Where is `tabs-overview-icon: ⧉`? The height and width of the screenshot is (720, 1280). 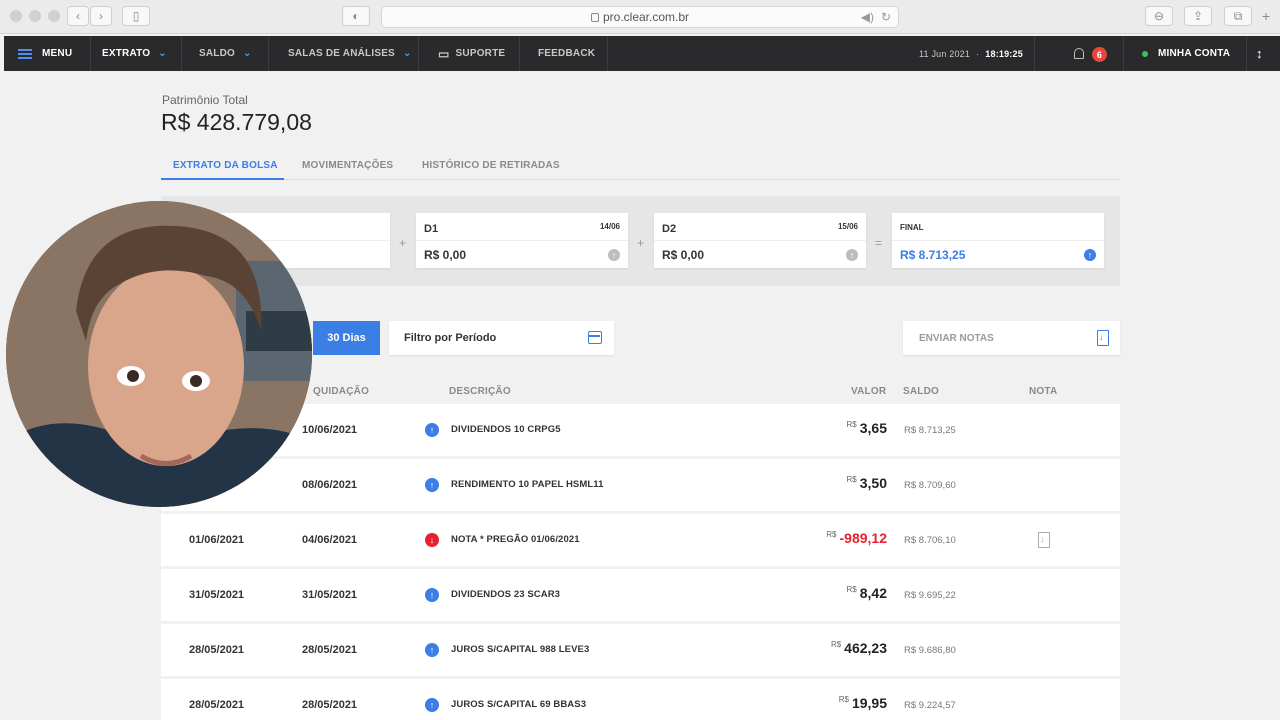
tabs-overview-icon: ⧉ is located at coordinates (1238, 16).